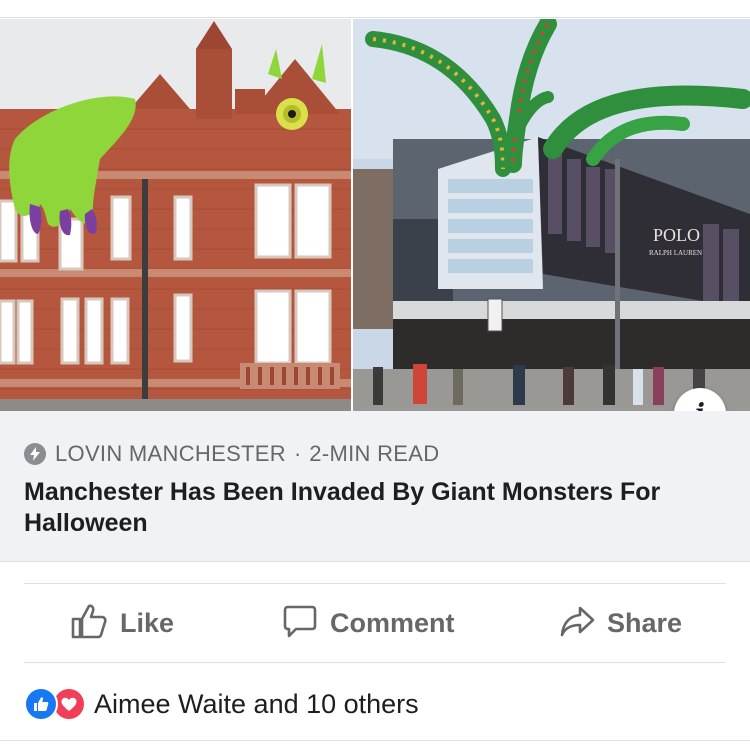 Image resolution: width=750 pixels, height=750 pixels. Describe the element at coordinates (676, 235) in the screenshot. I see `billboard-logo: POLO` at that location.